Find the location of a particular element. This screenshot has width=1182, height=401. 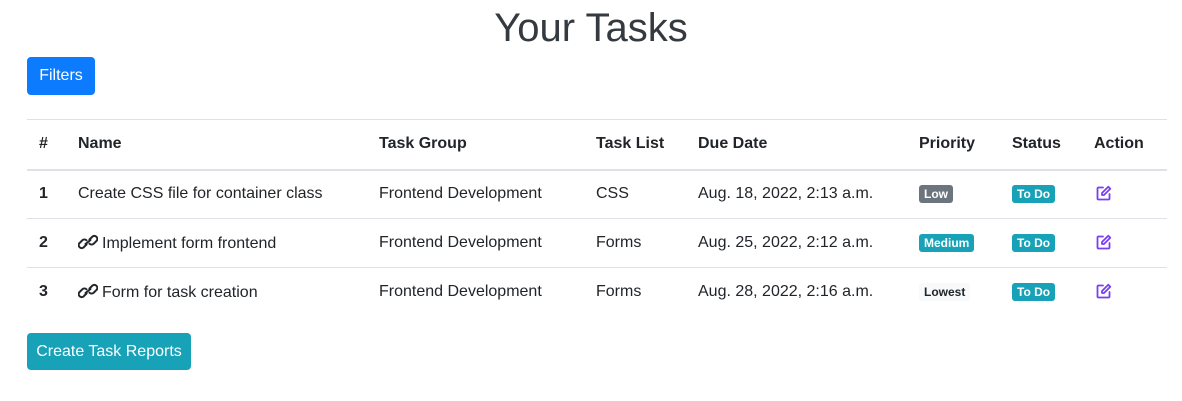

header-number: # is located at coordinates (43, 144).